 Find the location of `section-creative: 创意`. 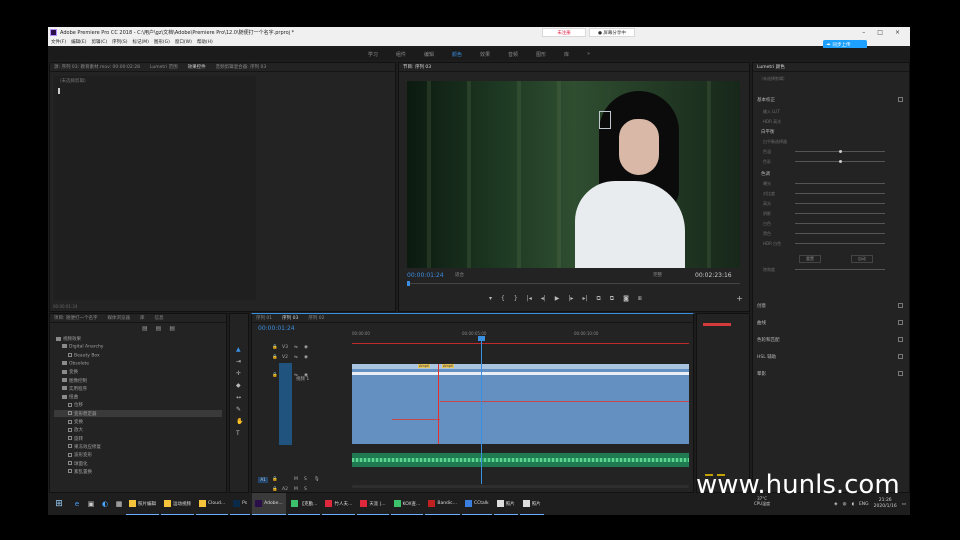

section-creative: 创意 is located at coordinates (761, 306).